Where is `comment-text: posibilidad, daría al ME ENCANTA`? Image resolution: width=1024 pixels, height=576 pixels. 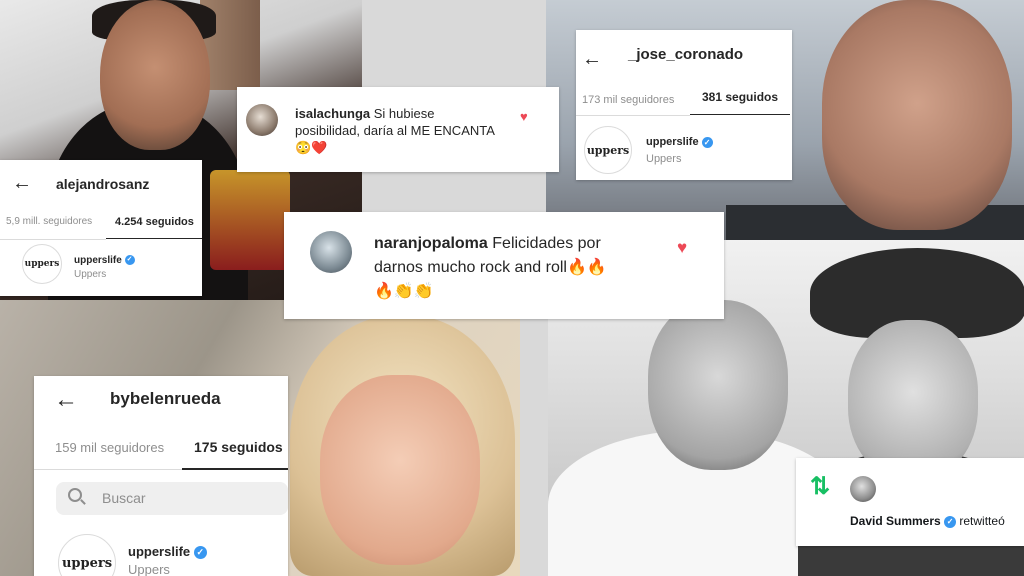 comment-text: posibilidad, daría al ME ENCANTA is located at coordinates (395, 130).